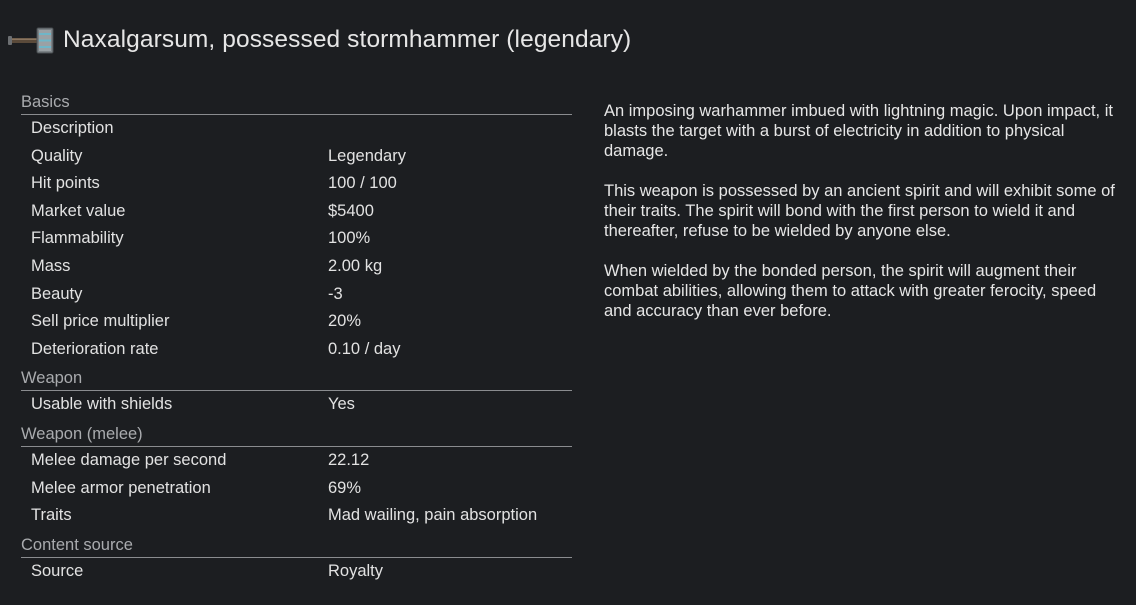  I want to click on stat-label: Source, so click(57, 570).